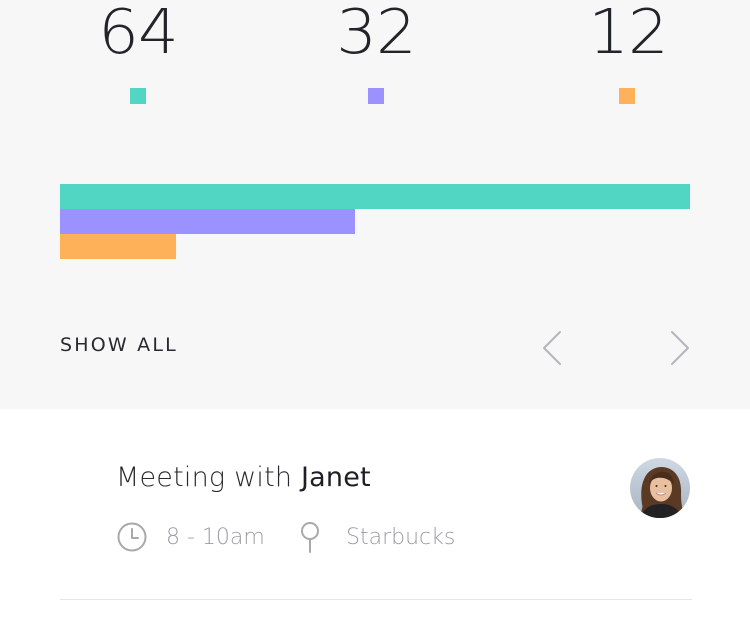  What do you see at coordinates (119, 345) in the screenshot?
I see `show-all-button: SHOW ALL` at bounding box center [119, 345].